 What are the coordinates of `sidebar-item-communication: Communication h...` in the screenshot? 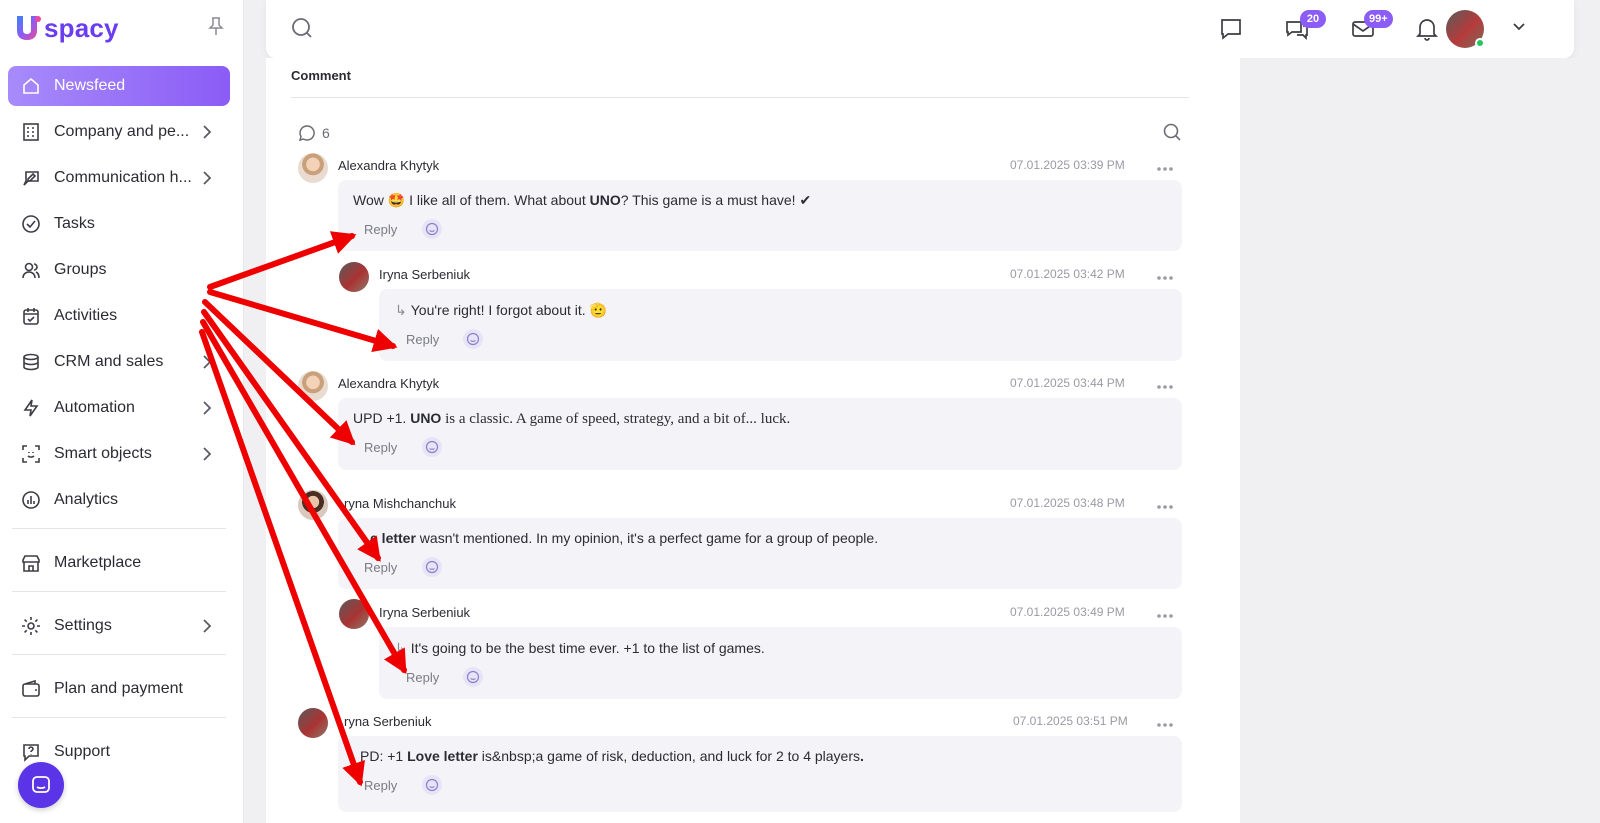 It's located at (119, 178).